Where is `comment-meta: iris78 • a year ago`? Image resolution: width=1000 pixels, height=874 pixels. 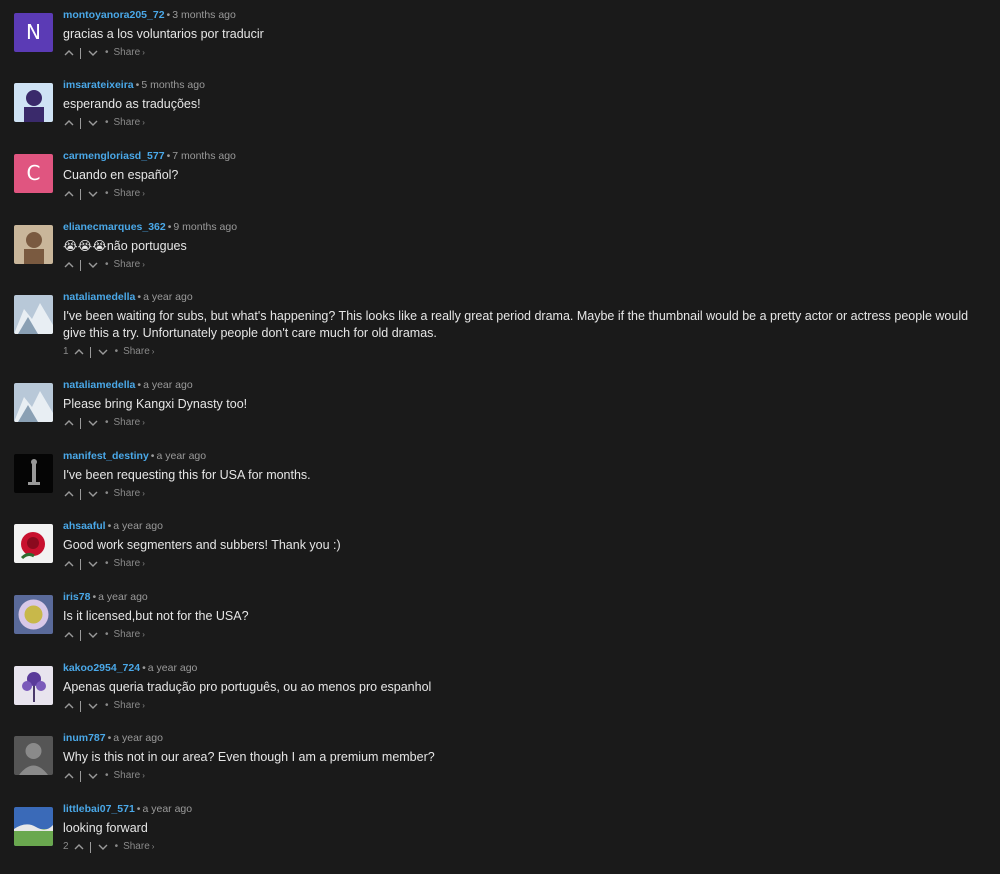 comment-meta: iris78 • a year ago is located at coordinates (520, 597).